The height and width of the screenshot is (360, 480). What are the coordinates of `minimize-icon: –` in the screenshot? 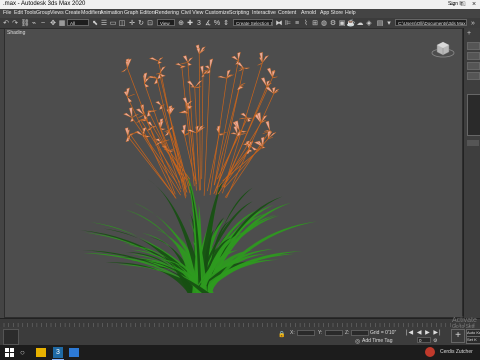 It's located at (452, 4).